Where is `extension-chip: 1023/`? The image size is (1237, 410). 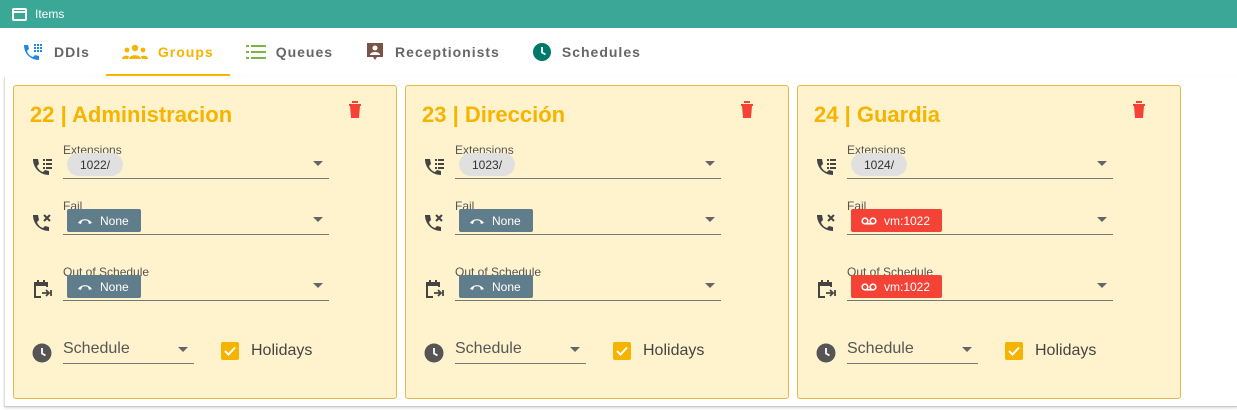 extension-chip: 1023/ is located at coordinates (487, 164).